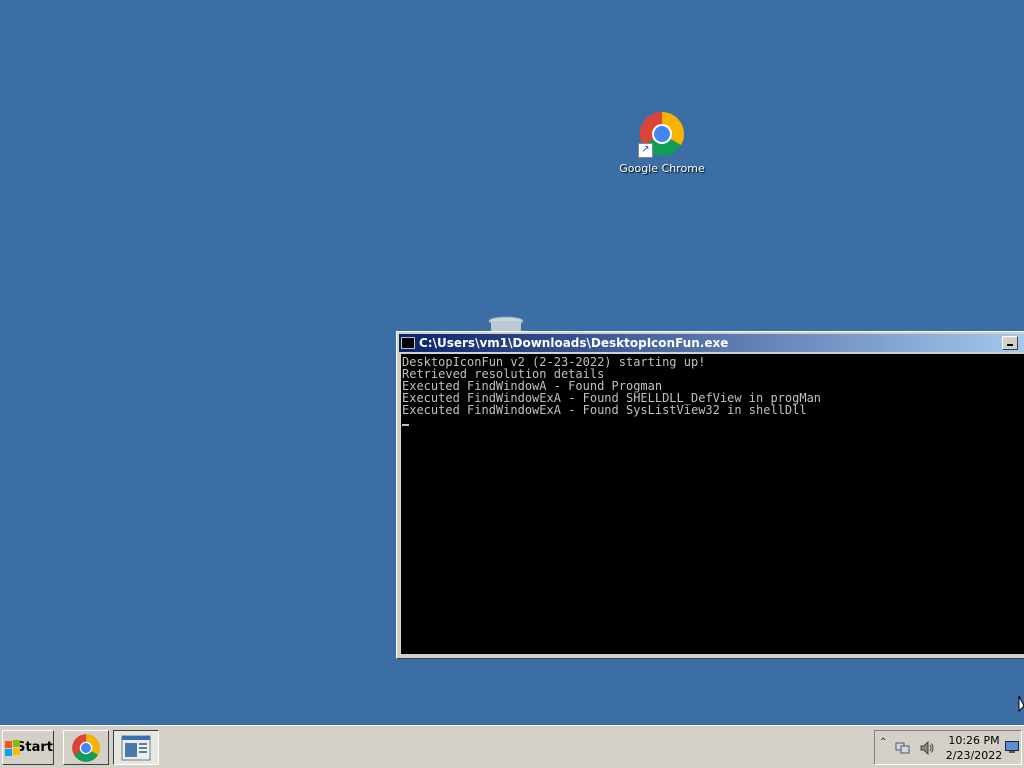  What do you see at coordinates (645, 150) in the screenshot?
I see `shortcut-arrow-icon: ↗` at bounding box center [645, 150].